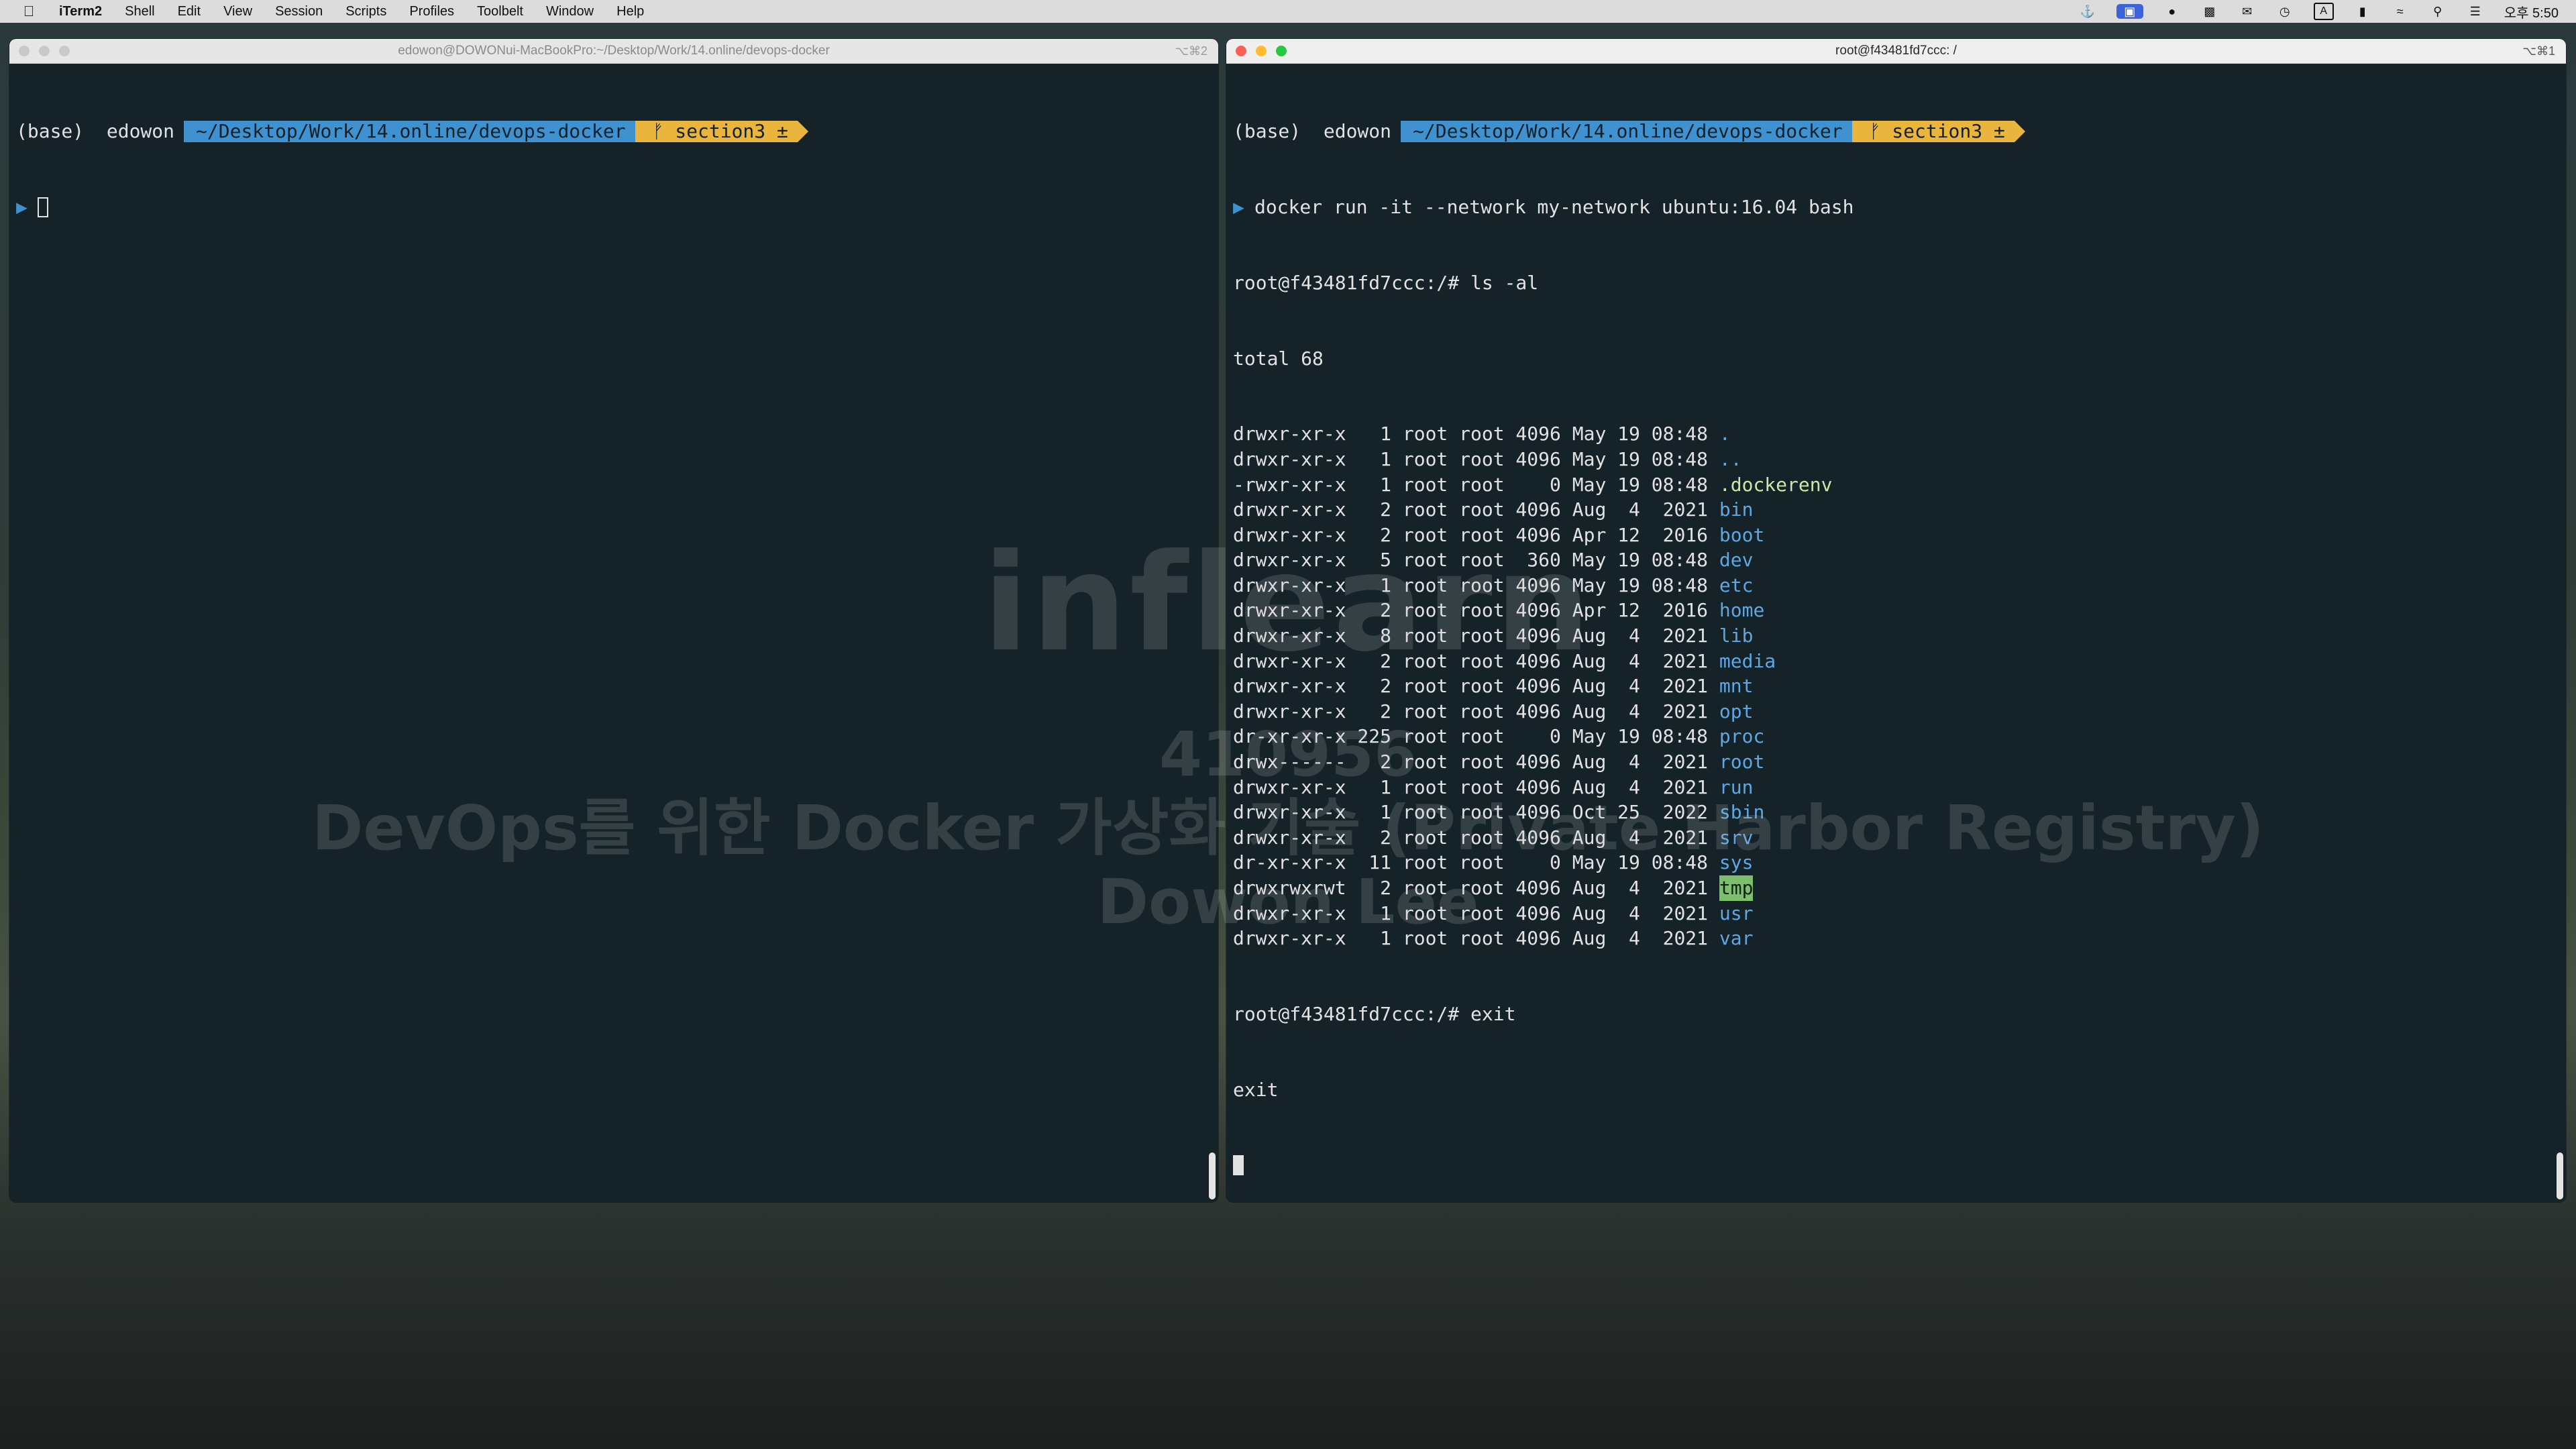 This screenshot has height=1449, width=2576. What do you see at coordinates (570, 11) in the screenshot?
I see `menu-window: Window` at bounding box center [570, 11].